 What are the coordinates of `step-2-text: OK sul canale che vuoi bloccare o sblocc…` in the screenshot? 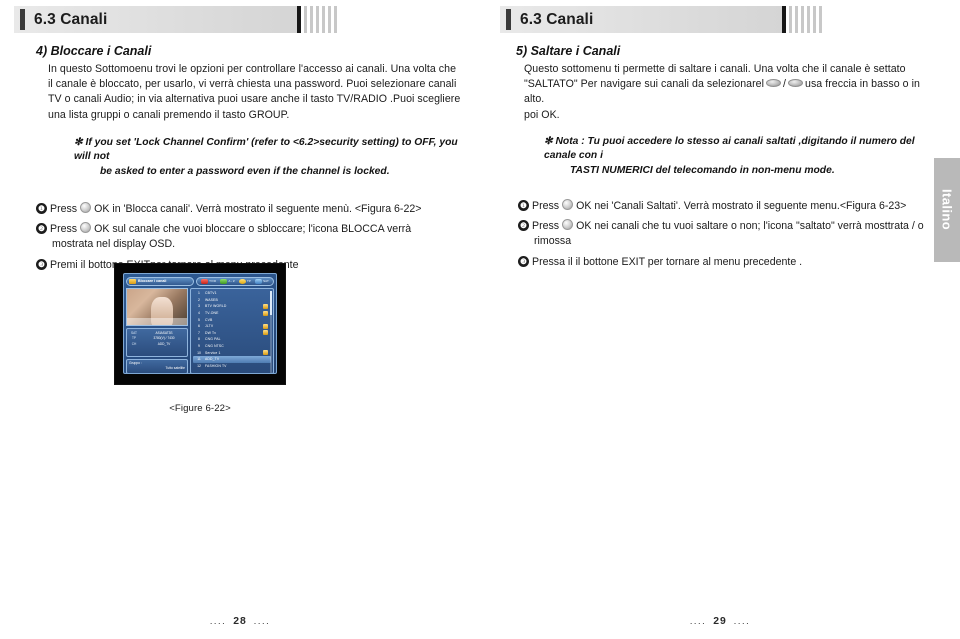 It's located at (253, 229).